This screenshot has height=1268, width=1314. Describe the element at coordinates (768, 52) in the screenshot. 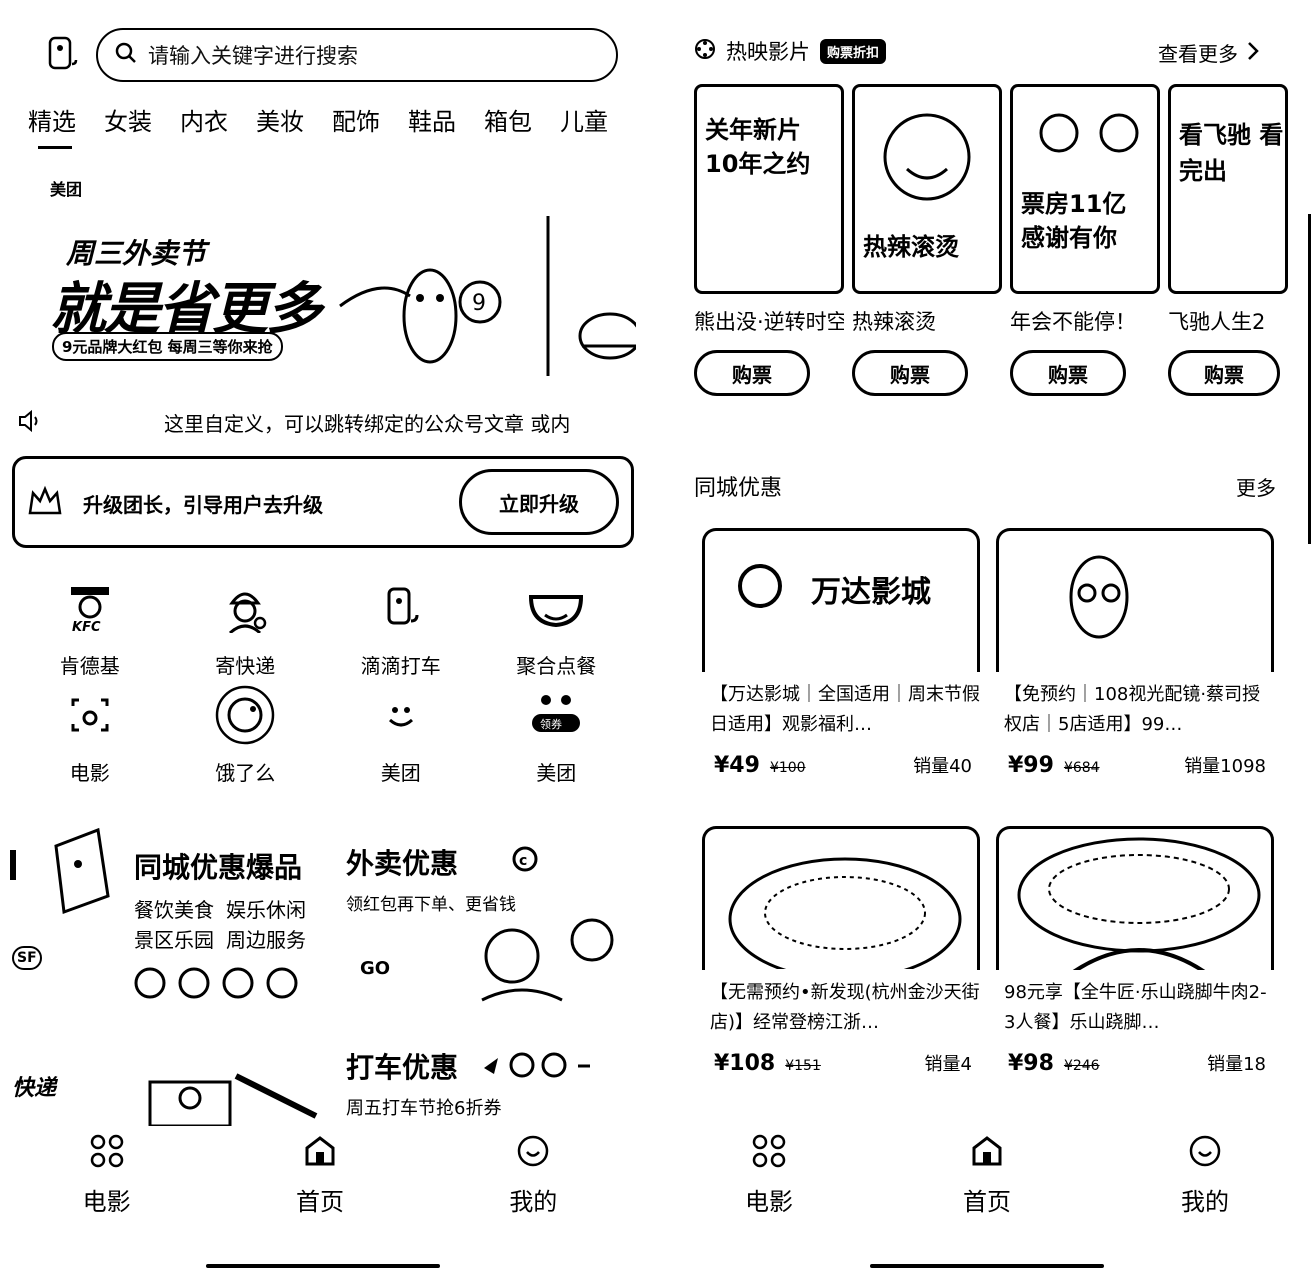

I see `hot-movies-title: 热映影片` at that location.